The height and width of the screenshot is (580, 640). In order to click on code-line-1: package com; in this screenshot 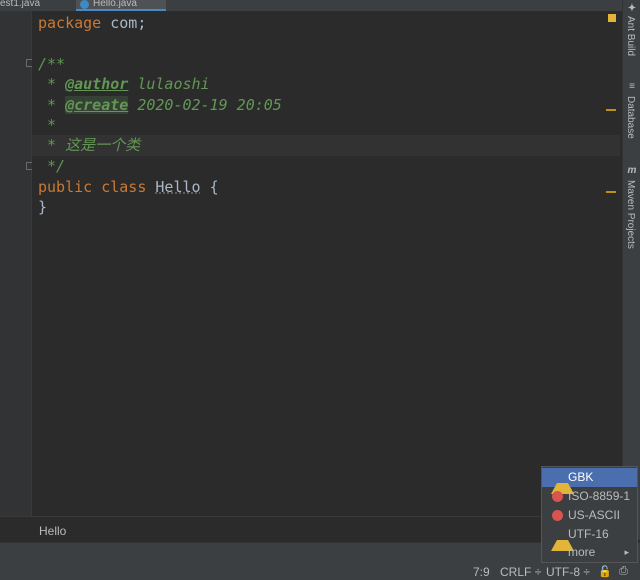, I will do `click(92, 23)`.